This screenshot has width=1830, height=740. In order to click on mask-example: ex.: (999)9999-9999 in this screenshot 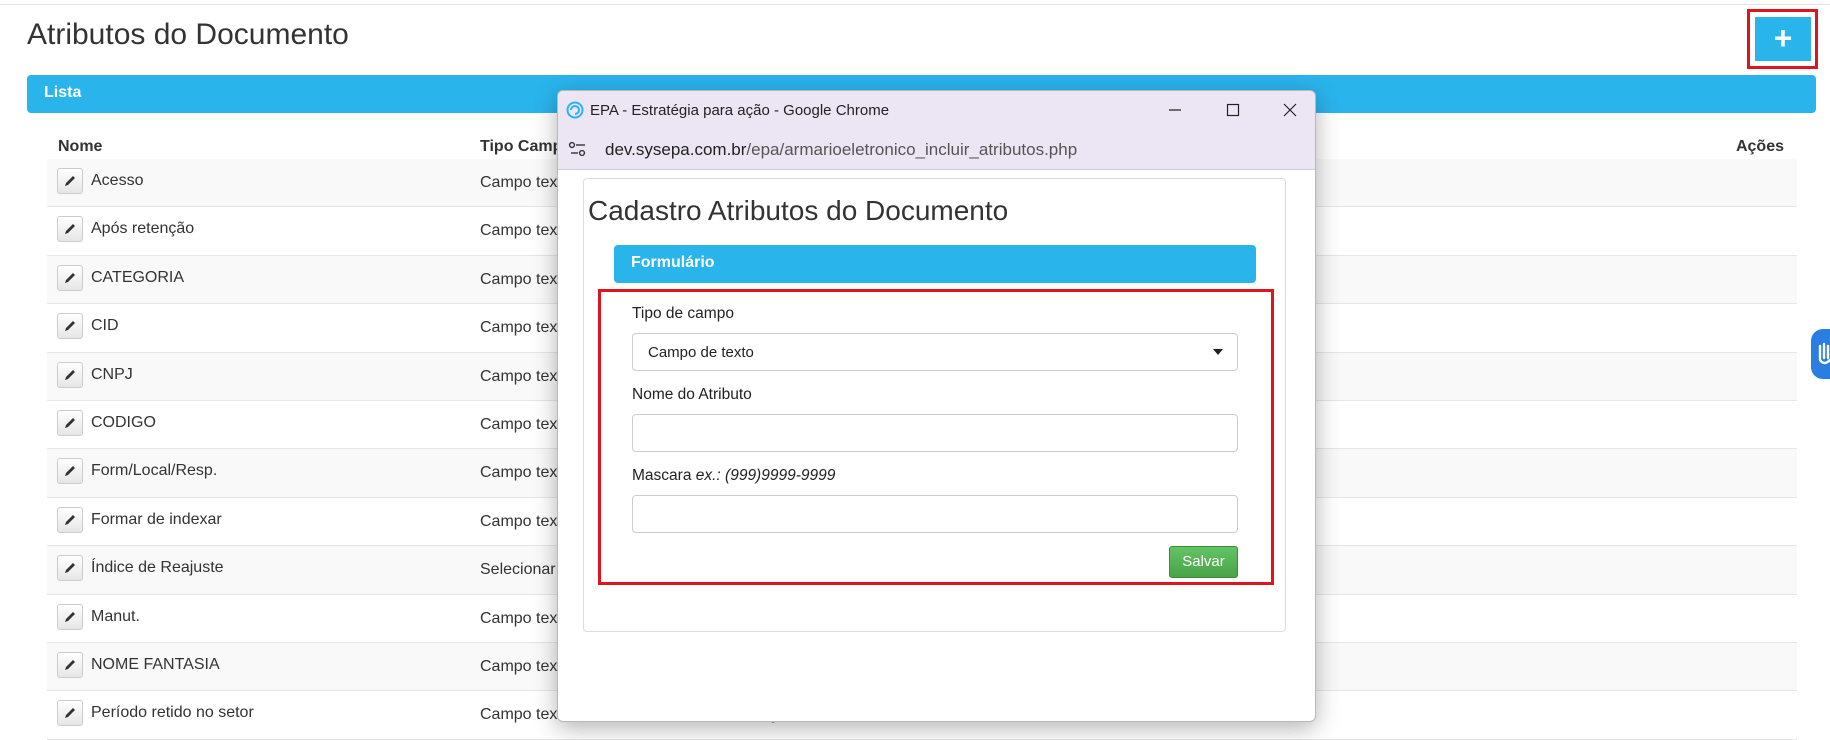, I will do `click(765, 475)`.